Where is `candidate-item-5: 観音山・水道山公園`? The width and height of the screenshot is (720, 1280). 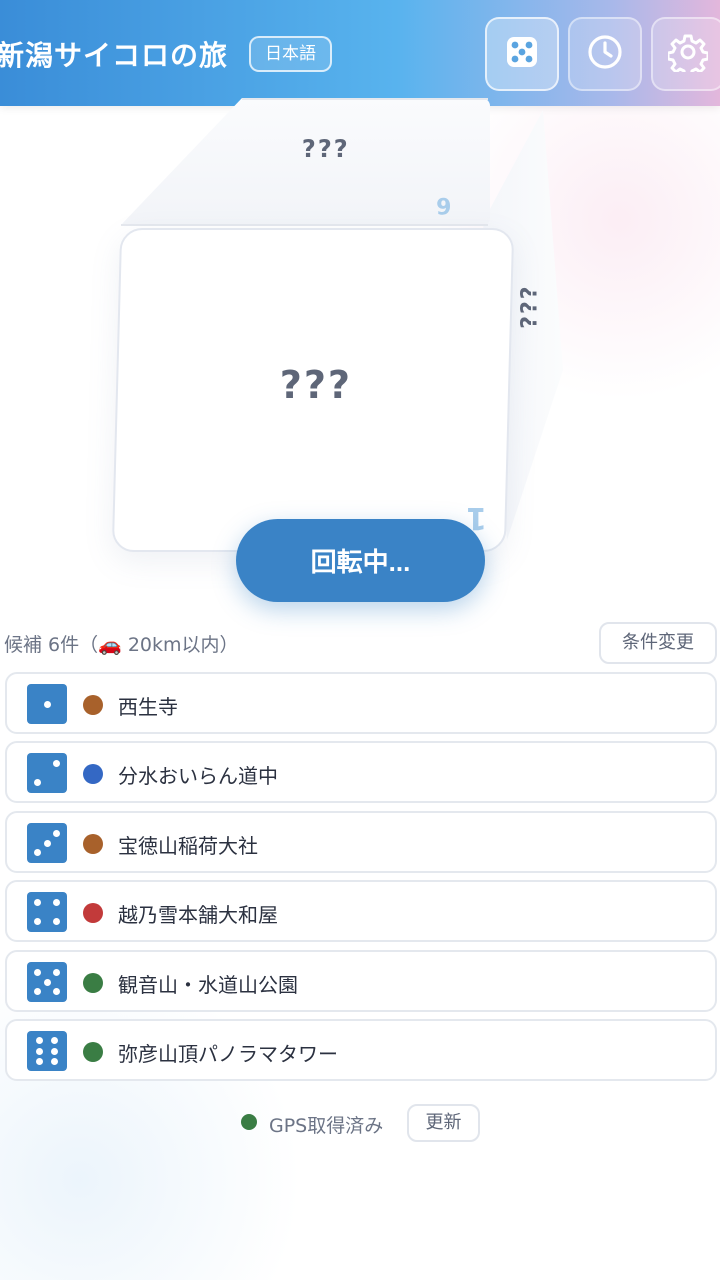 candidate-item-5: 観音山・水道山公園 is located at coordinates (361, 981).